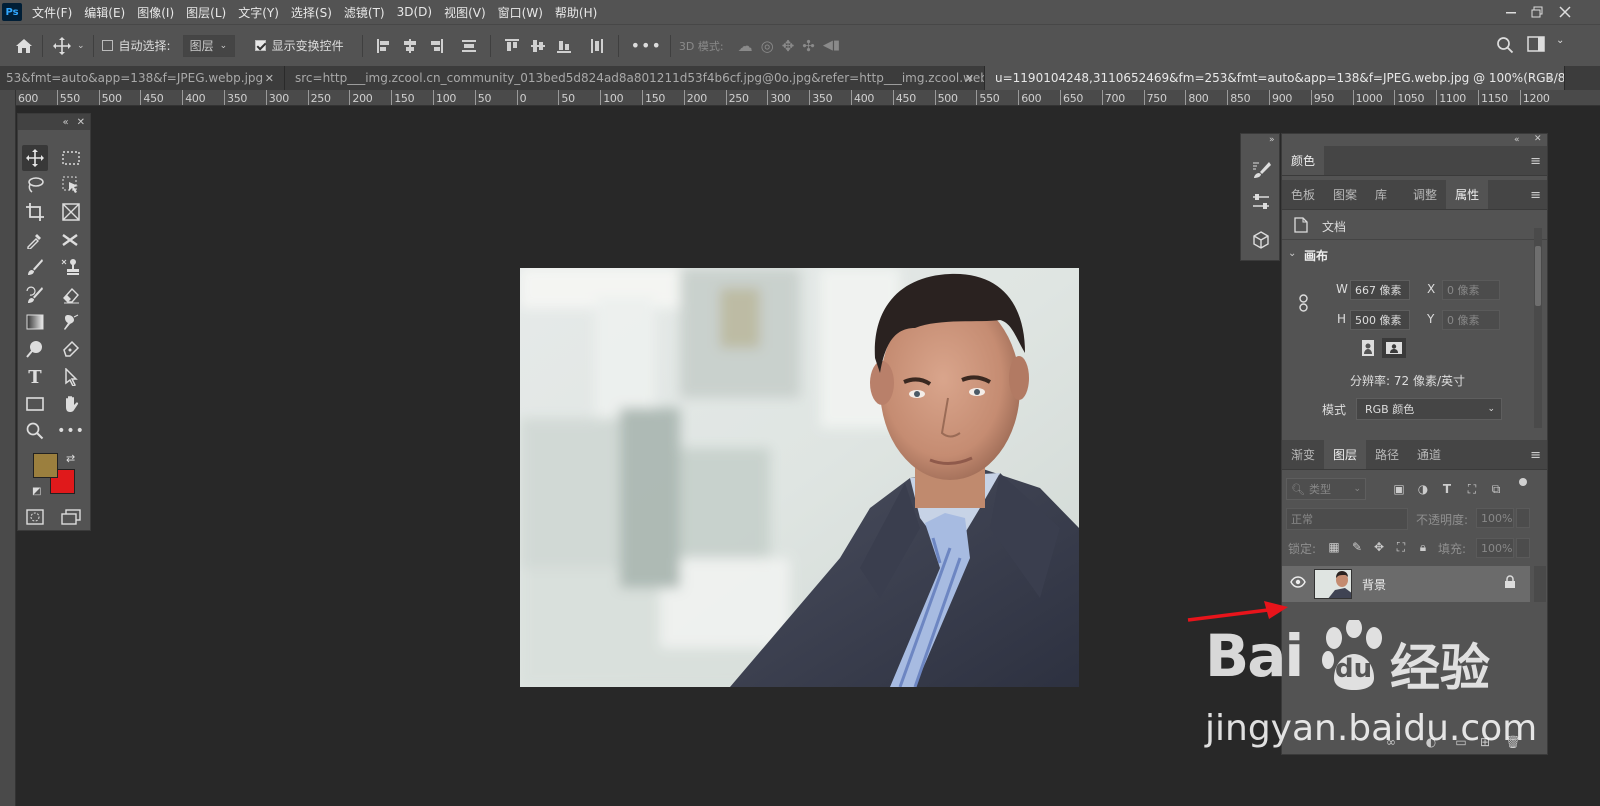  I want to click on align-bottom-icon, so click(564, 46).